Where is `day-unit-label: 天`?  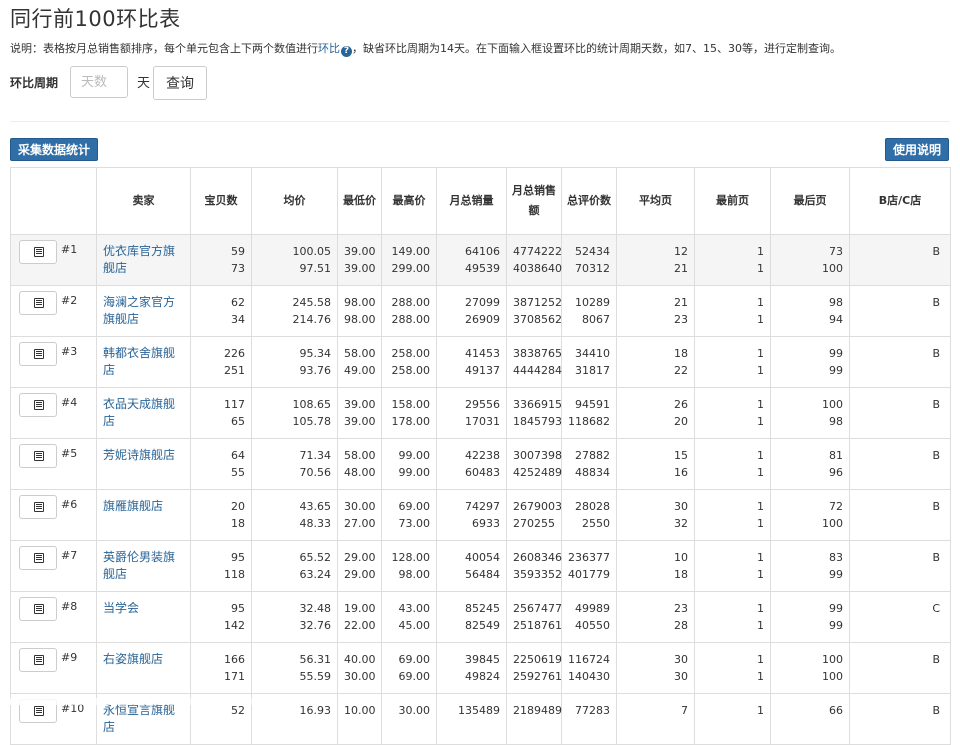
day-unit-label: 天 is located at coordinates (144, 83).